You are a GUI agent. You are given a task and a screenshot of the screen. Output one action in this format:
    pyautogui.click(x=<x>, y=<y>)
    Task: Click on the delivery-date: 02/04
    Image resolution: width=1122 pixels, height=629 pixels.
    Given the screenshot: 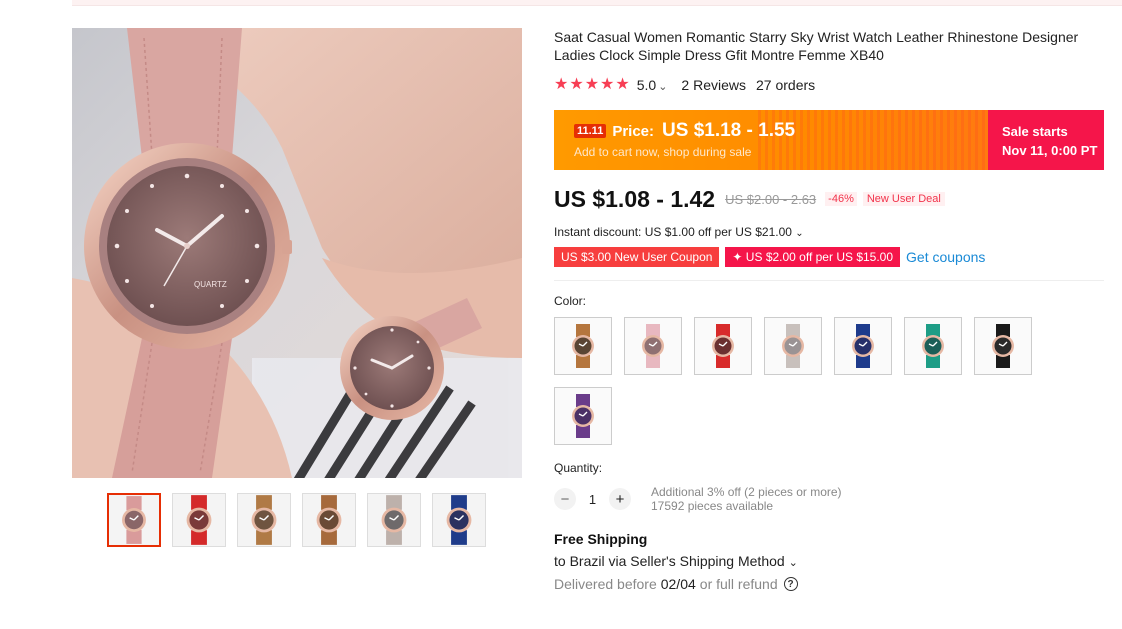 What is the action you would take?
    pyautogui.click(x=678, y=584)
    